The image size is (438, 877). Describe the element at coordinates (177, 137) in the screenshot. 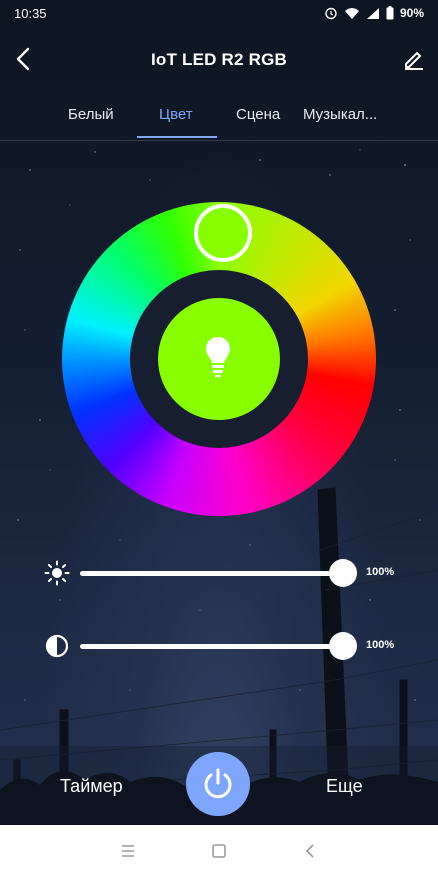

I see `active-tab-indicator` at that location.